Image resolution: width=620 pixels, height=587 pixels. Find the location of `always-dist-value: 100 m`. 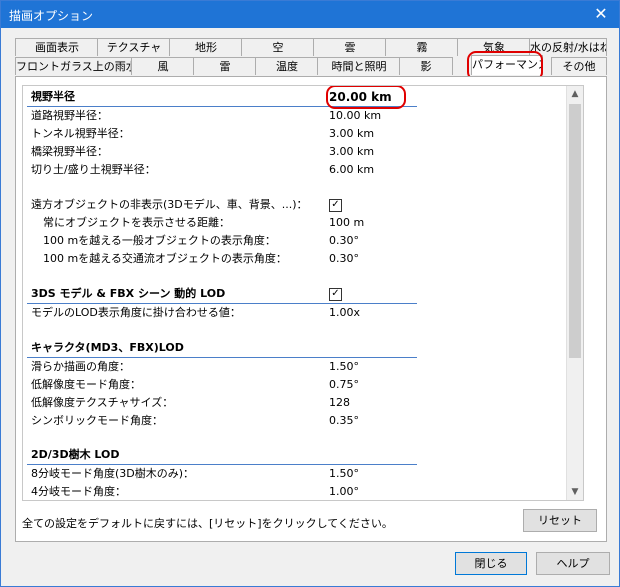

always-dist-value: 100 m is located at coordinates (346, 223).